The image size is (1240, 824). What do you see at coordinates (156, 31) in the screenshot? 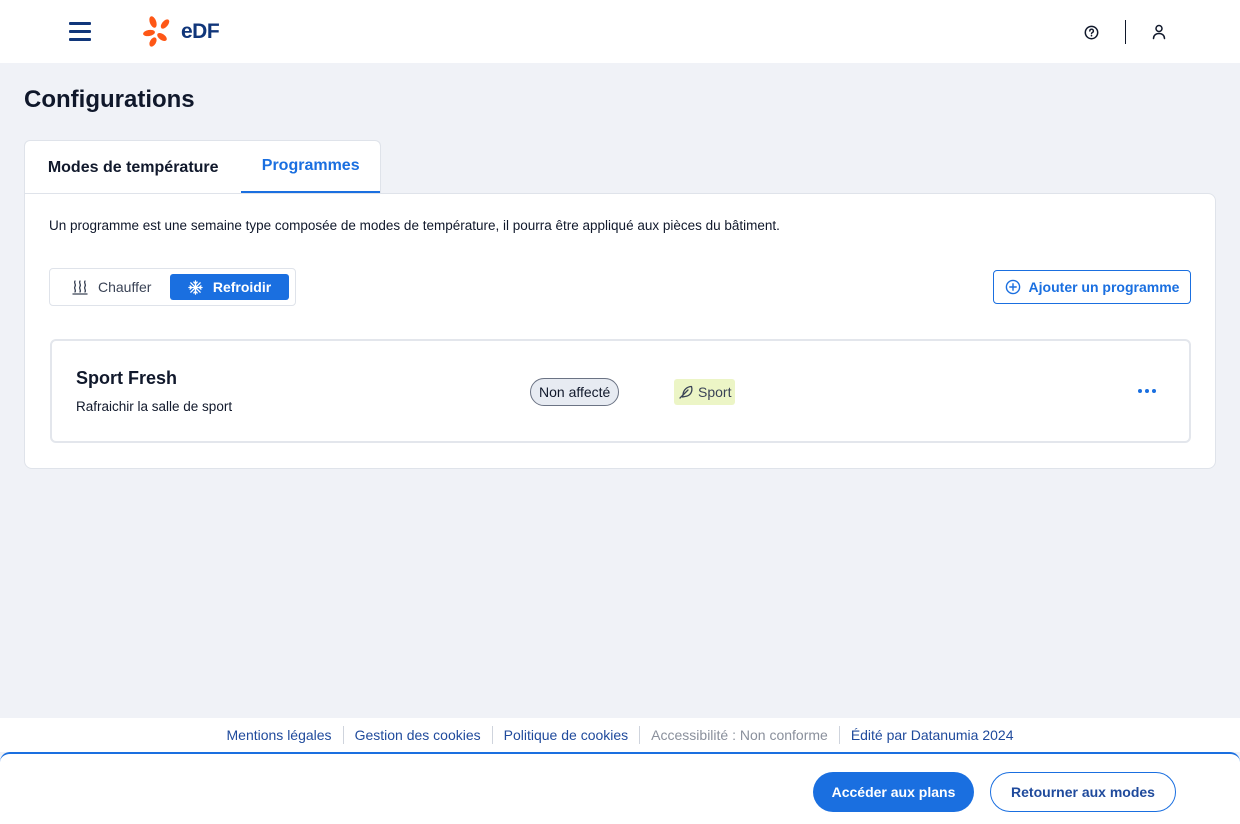
I see `edf-logo-mark` at bounding box center [156, 31].